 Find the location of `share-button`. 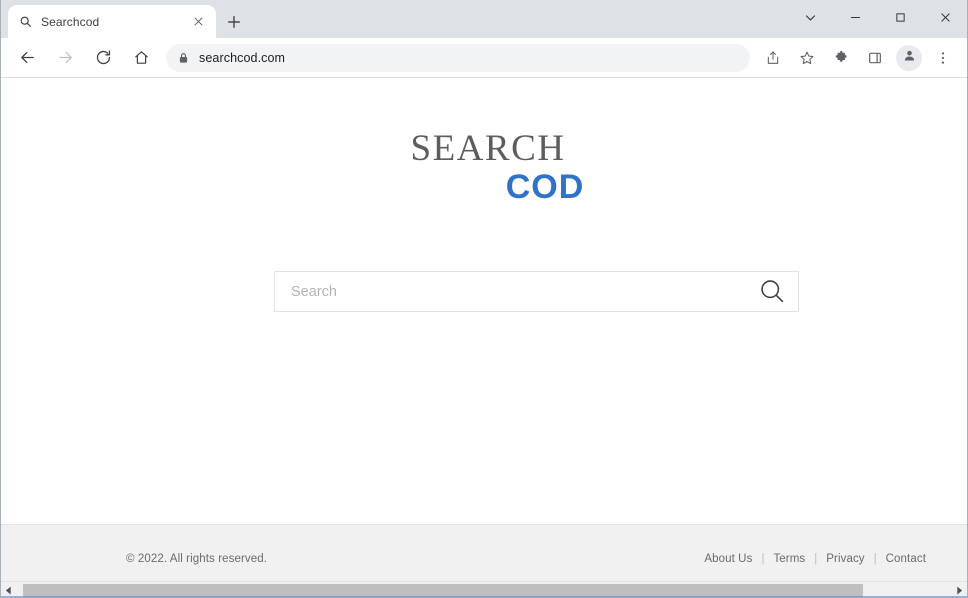

share-button is located at coordinates (773, 58).